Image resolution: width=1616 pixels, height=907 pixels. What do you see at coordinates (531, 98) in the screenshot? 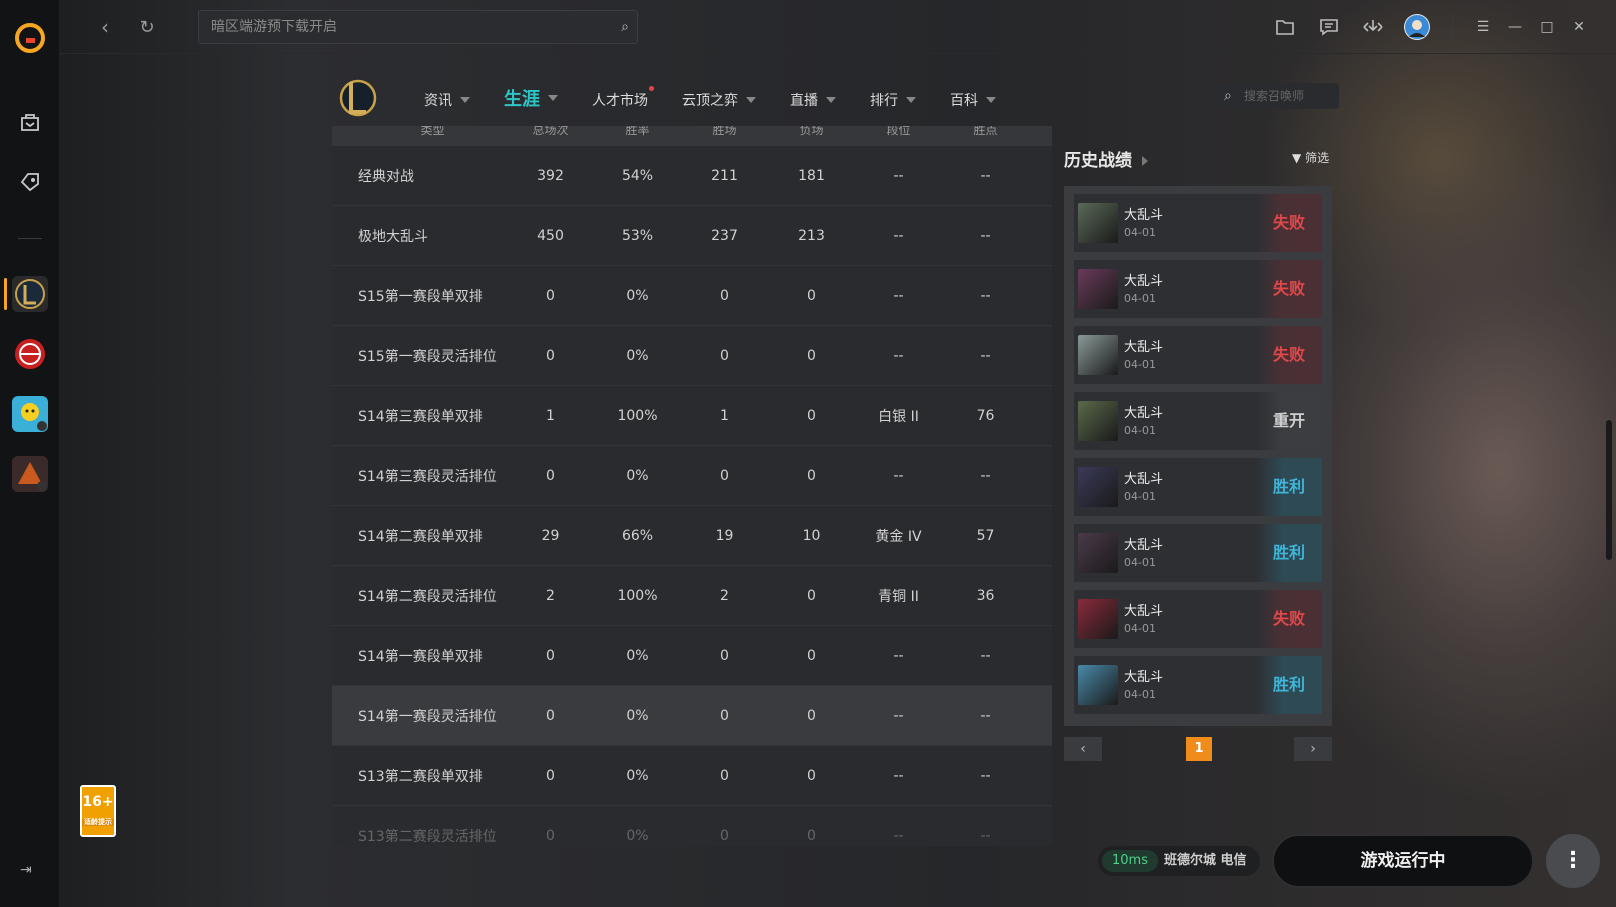
I see `tab-1: 生涯` at bounding box center [531, 98].